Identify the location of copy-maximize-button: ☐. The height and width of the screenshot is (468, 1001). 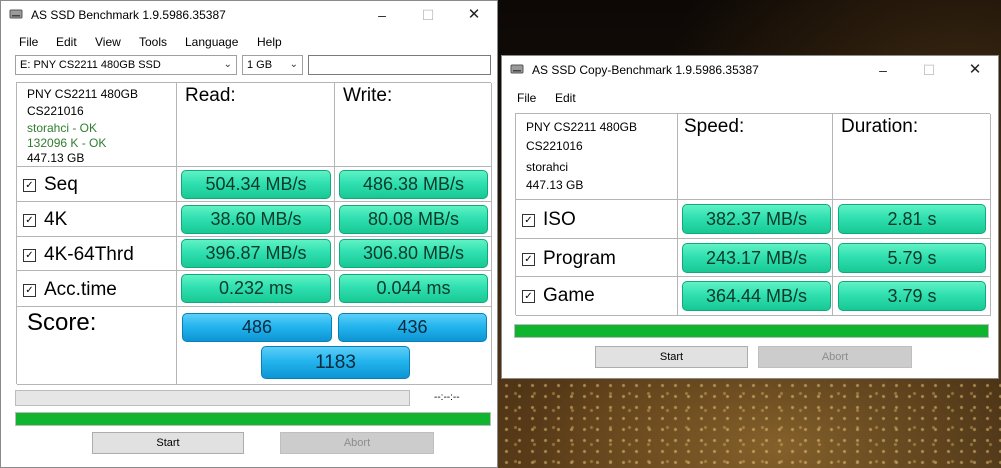
(929, 70).